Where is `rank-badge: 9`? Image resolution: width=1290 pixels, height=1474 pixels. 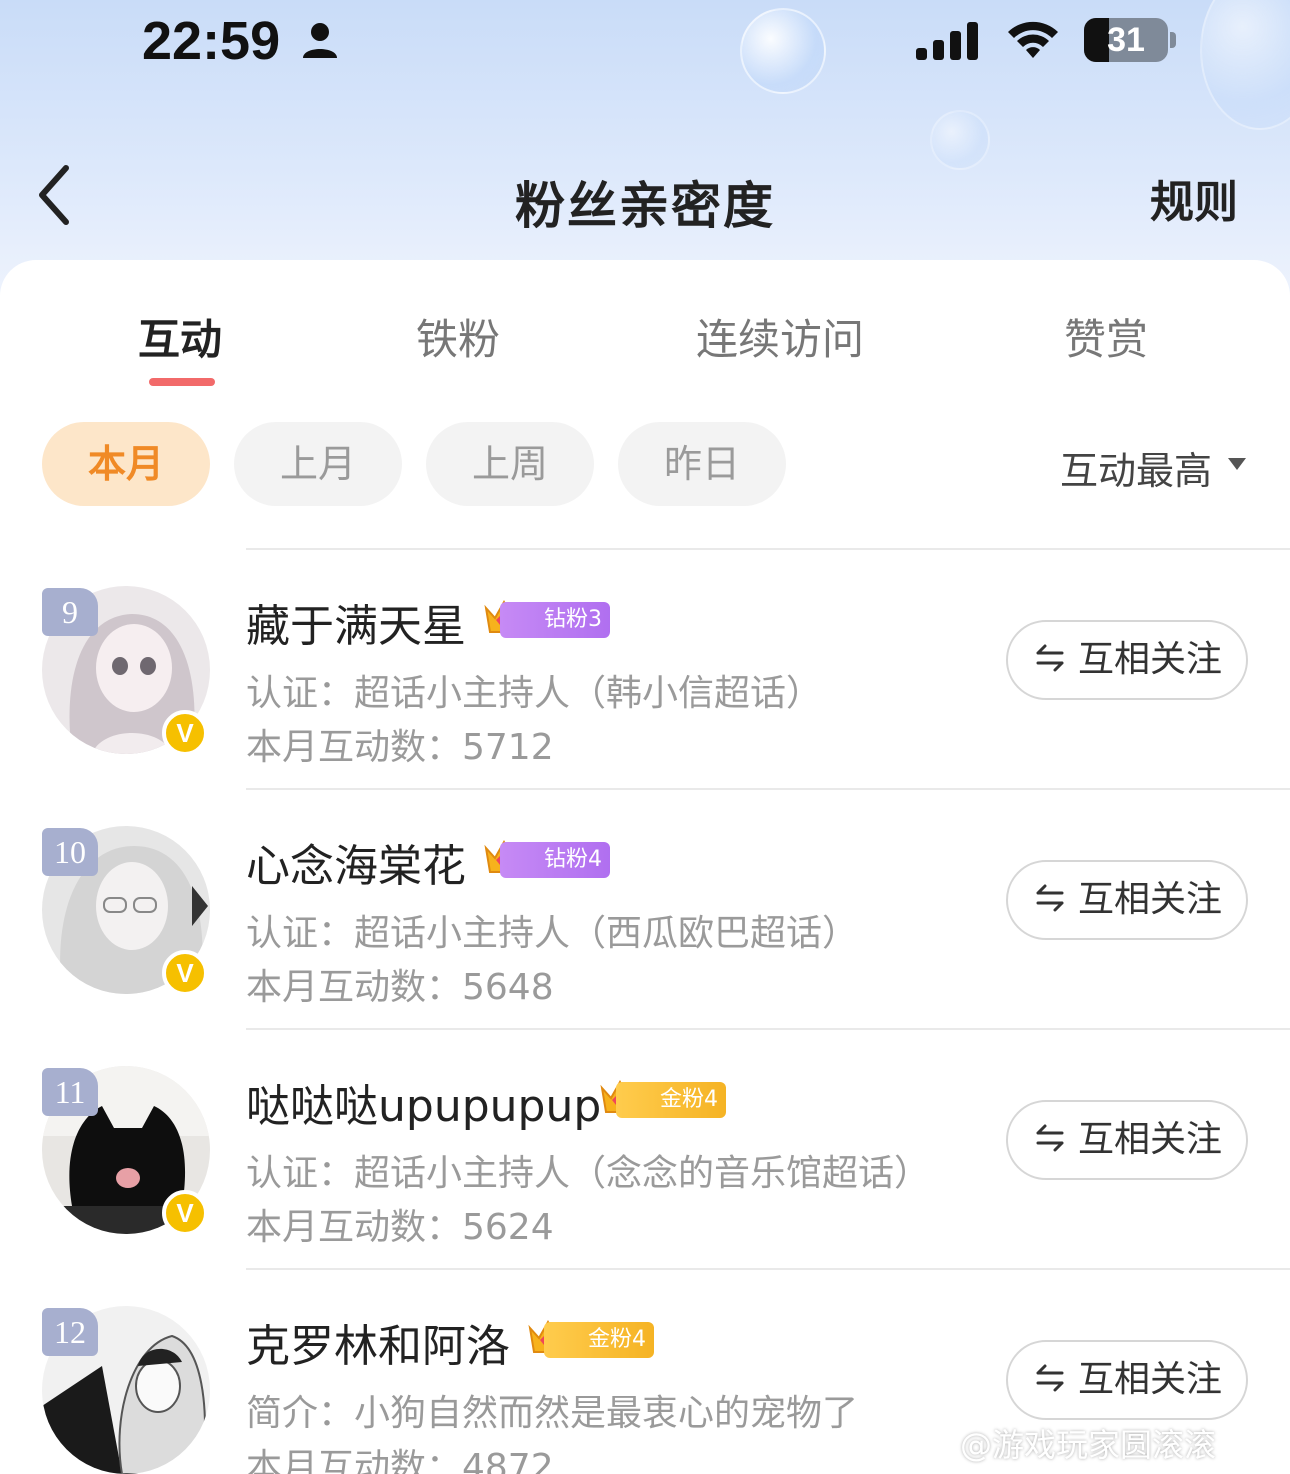 rank-badge: 9 is located at coordinates (70, 612).